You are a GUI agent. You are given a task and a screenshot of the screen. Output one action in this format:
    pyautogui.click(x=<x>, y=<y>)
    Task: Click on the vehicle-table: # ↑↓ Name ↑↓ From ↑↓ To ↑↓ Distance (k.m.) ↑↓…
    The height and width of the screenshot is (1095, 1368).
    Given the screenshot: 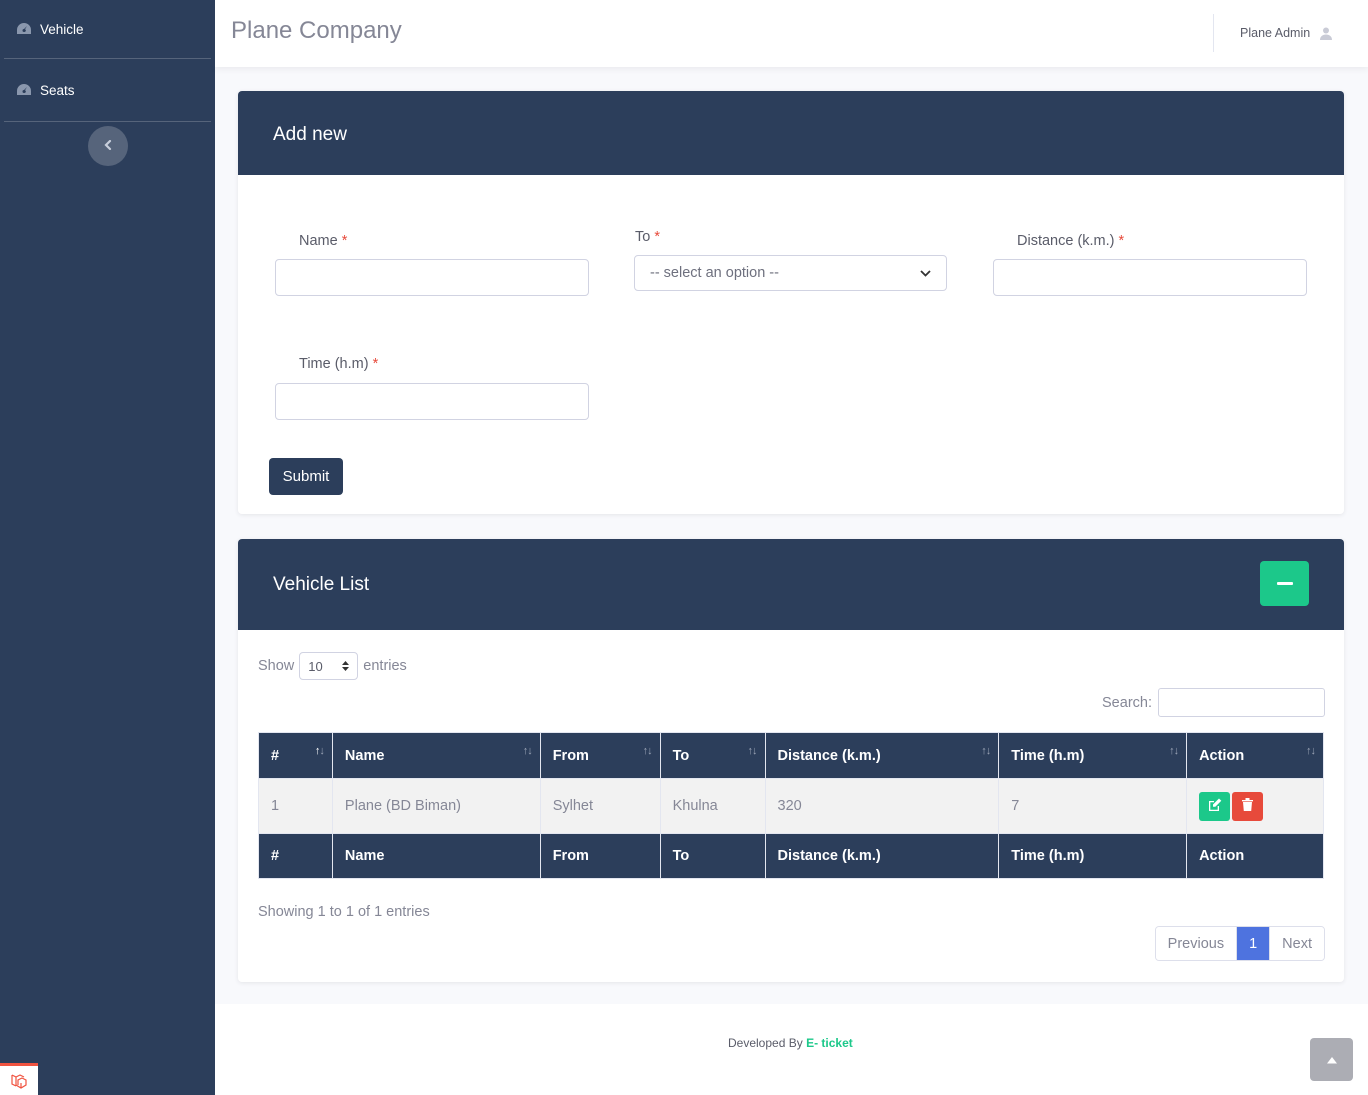 What is the action you would take?
    pyautogui.click(x=791, y=805)
    